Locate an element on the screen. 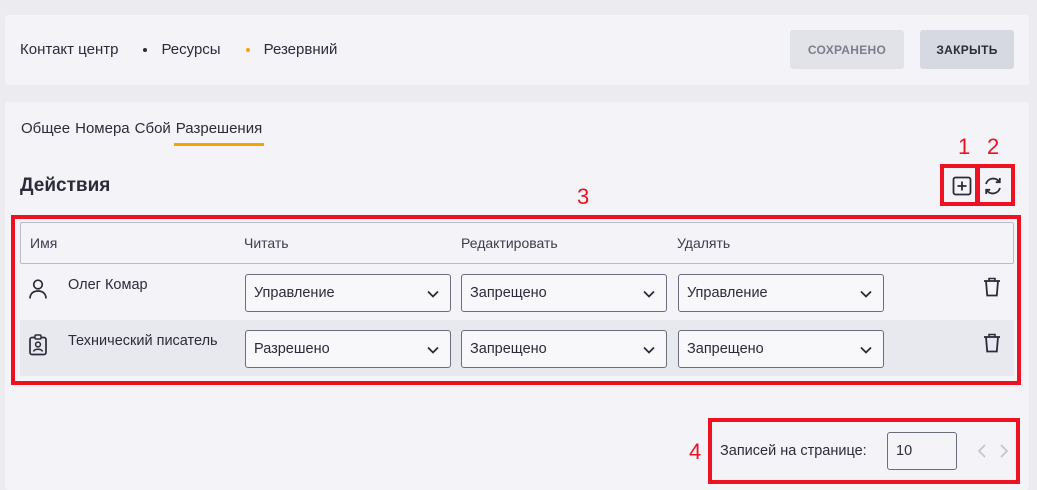  tab-permissions: Разрешения is located at coordinates (219, 133).